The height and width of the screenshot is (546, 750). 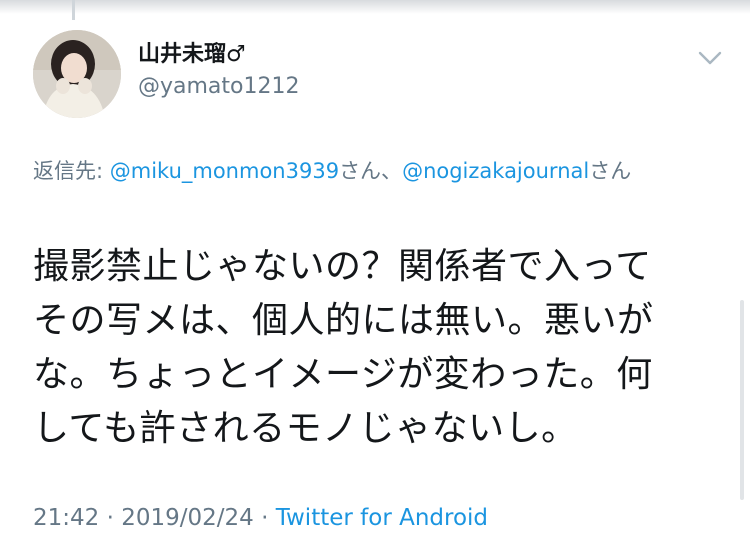 I want to click on reply-label: 返信先:, so click(x=71, y=171).